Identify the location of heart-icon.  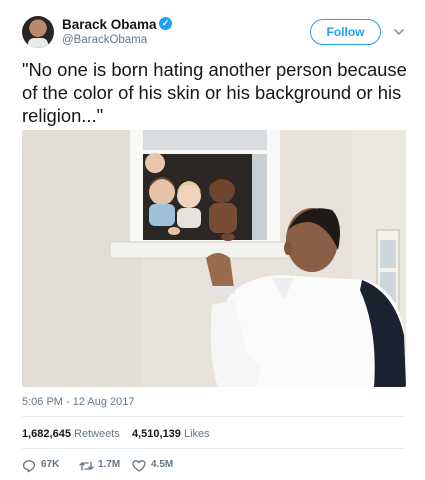
(139, 466).